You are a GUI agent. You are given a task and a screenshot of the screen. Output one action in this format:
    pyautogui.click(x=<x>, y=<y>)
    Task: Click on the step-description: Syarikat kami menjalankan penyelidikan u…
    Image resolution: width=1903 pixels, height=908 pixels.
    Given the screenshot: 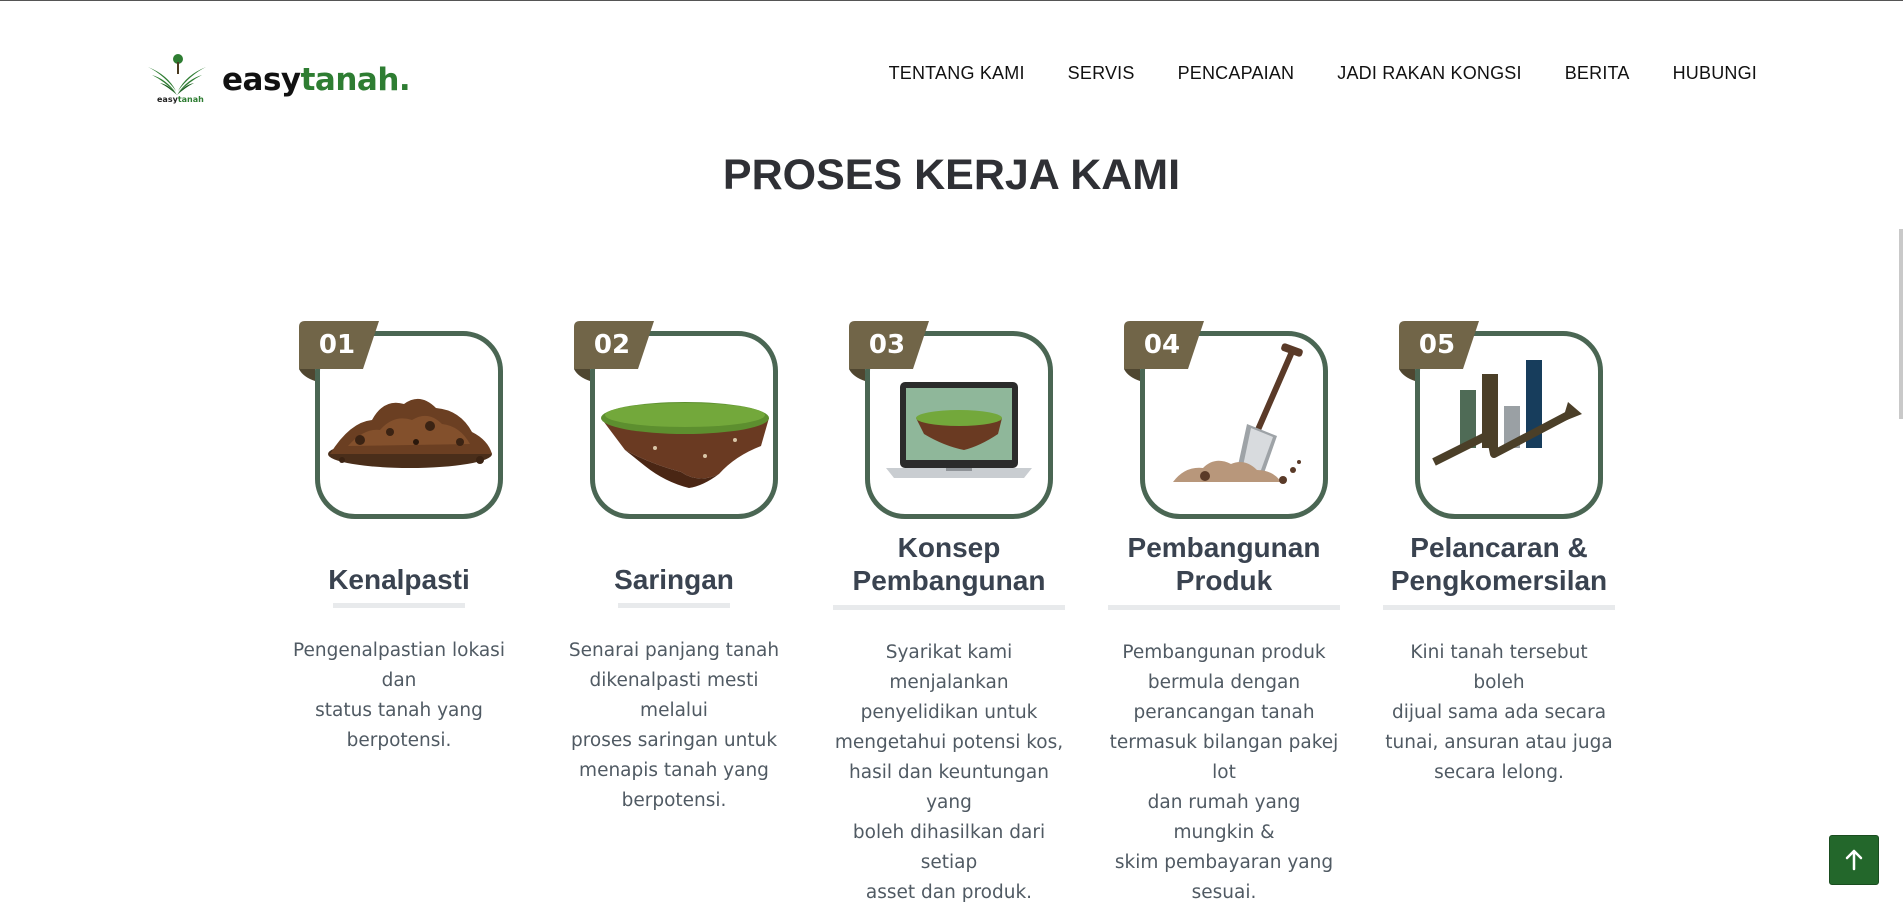 What is the action you would take?
    pyautogui.click(x=949, y=772)
    